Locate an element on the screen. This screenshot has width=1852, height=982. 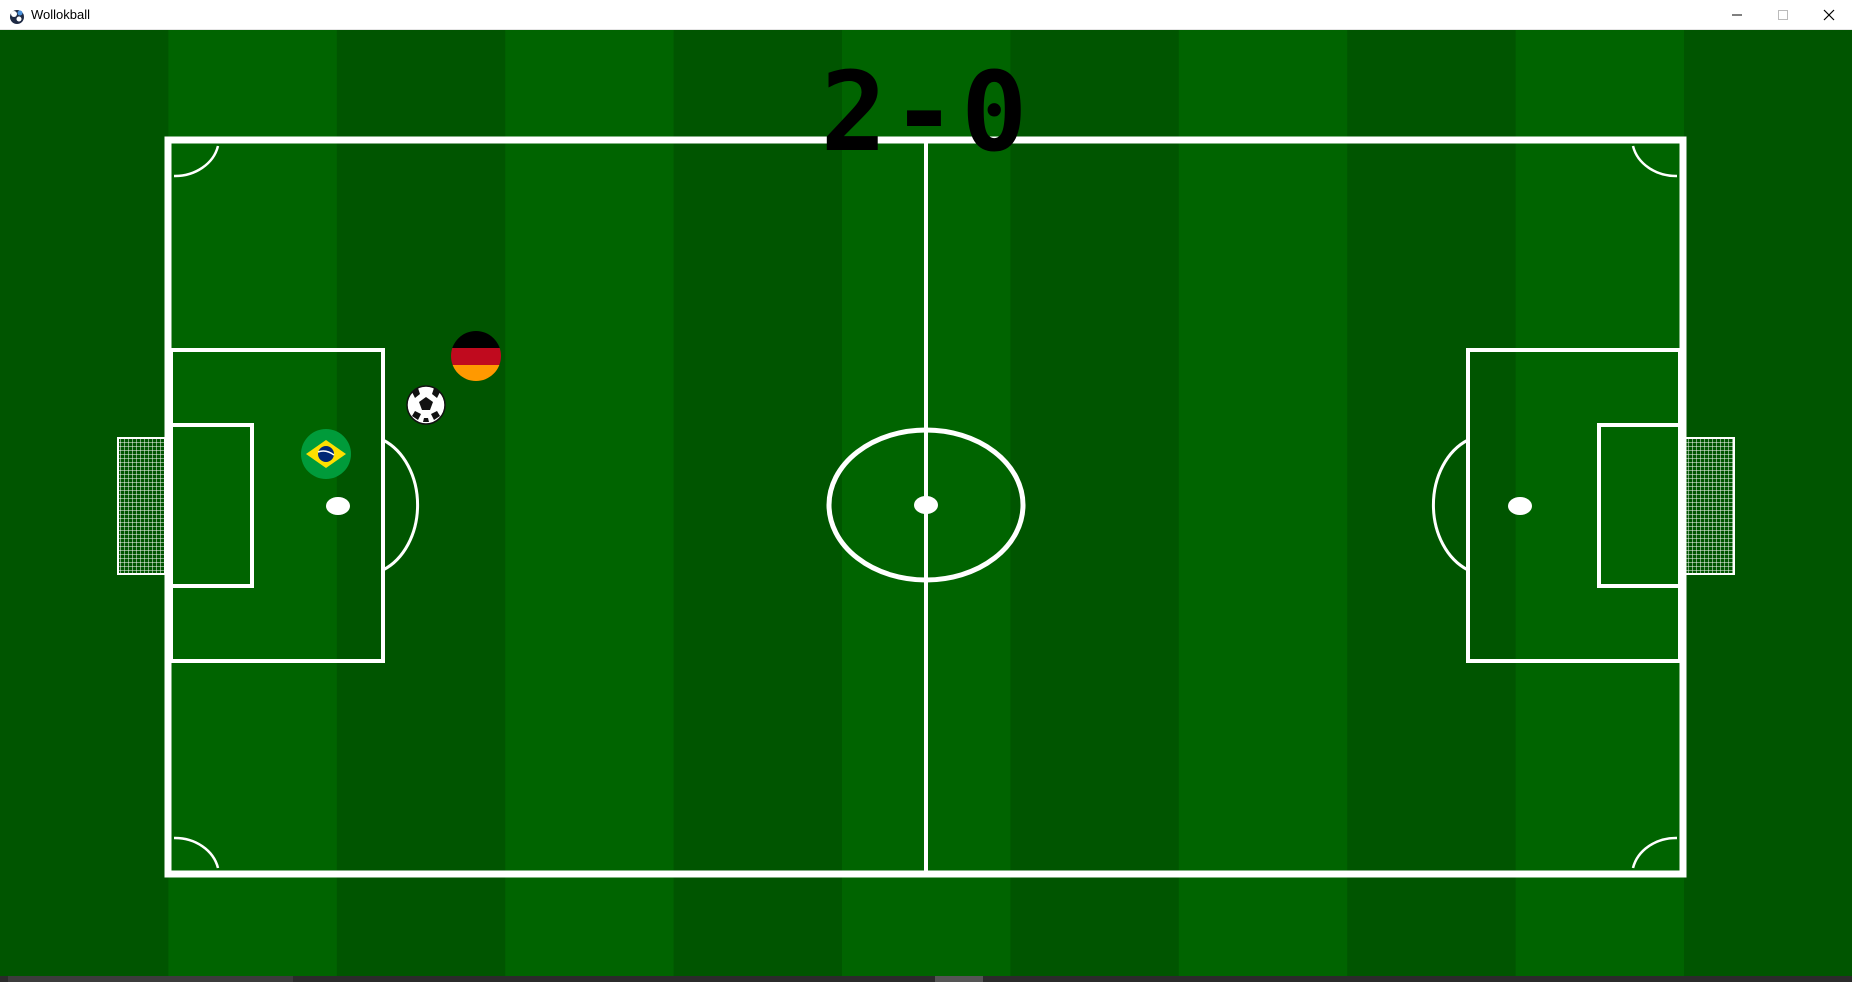
minimize-button is located at coordinates (1737, 15).